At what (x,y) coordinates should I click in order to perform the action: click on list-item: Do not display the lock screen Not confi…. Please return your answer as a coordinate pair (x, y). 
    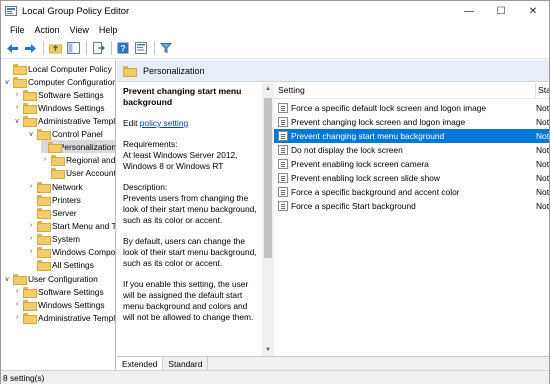
    Looking at the image, I should click on (411, 150).